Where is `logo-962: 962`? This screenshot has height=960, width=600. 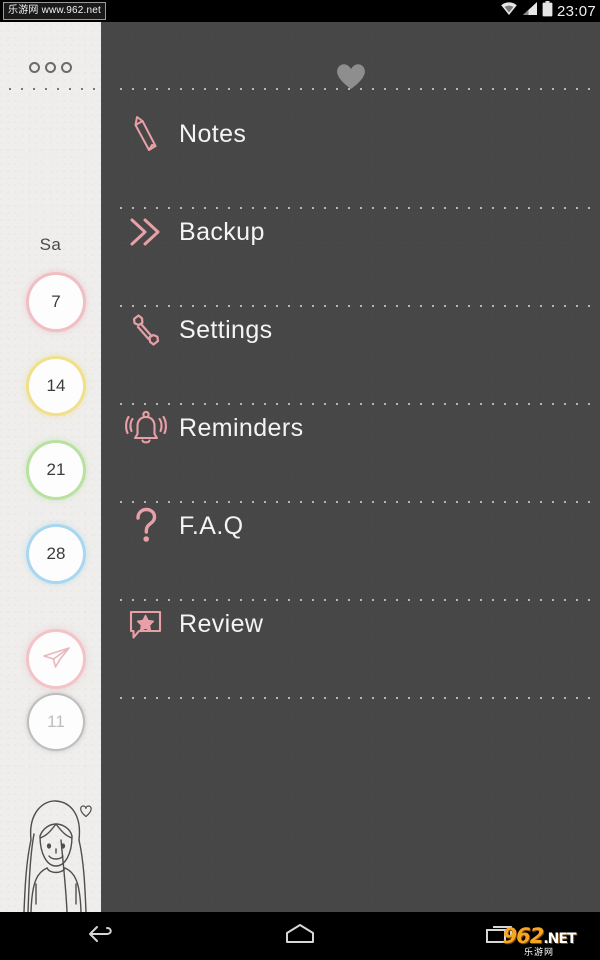 logo-962: 962 is located at coordinates (523, 935).